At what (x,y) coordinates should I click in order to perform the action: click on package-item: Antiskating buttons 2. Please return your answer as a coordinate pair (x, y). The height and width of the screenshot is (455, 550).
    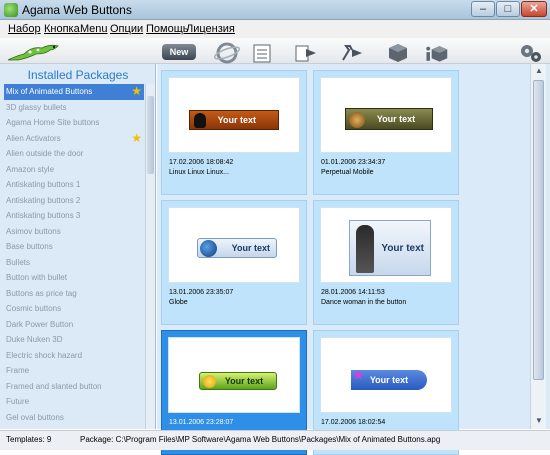
    Looking at the image, I should click on (74, 201).